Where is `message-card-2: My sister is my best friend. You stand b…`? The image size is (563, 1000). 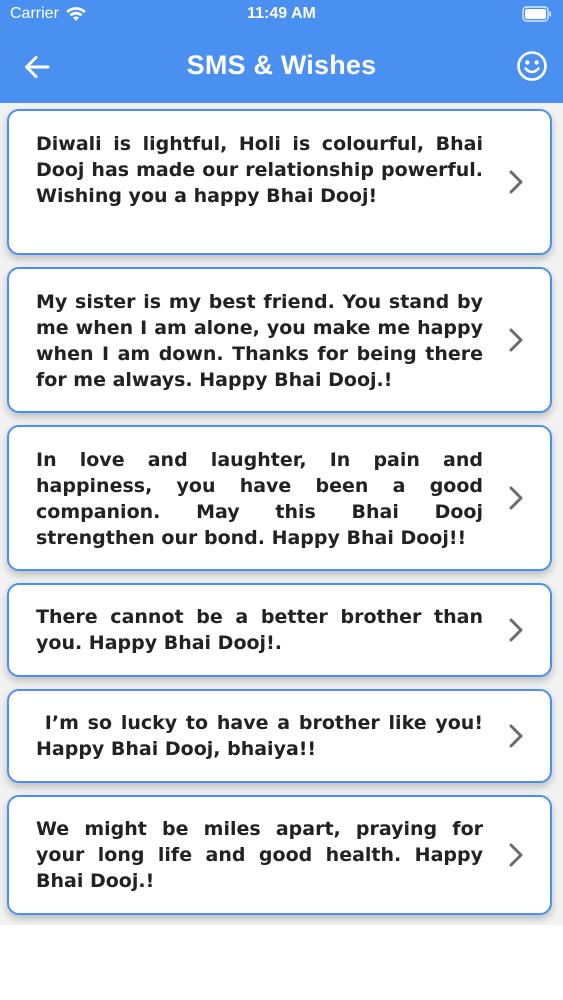
message-card-2: My sister is my best friend. You stand b… is located at coordinates (279, 340).